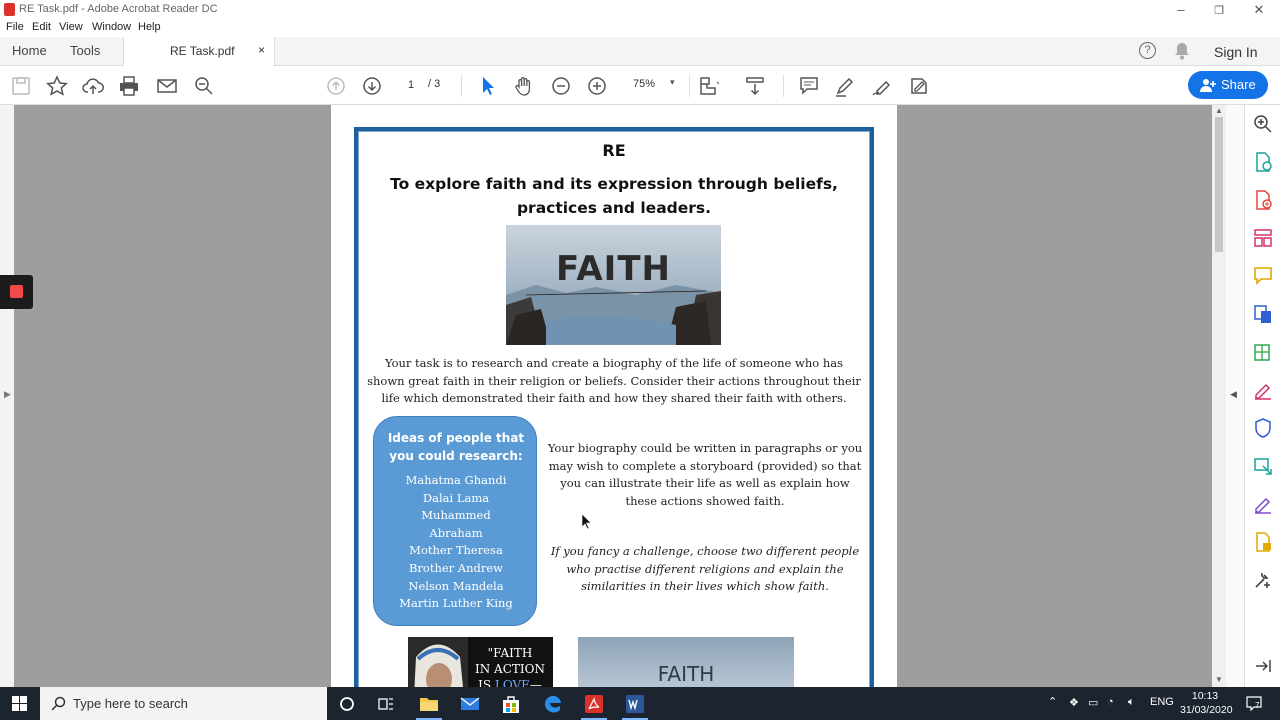  What do you see at coordinates (336, 86) in the screenshot?
I see `previous-page-icon` at bounding box center [336, 86].